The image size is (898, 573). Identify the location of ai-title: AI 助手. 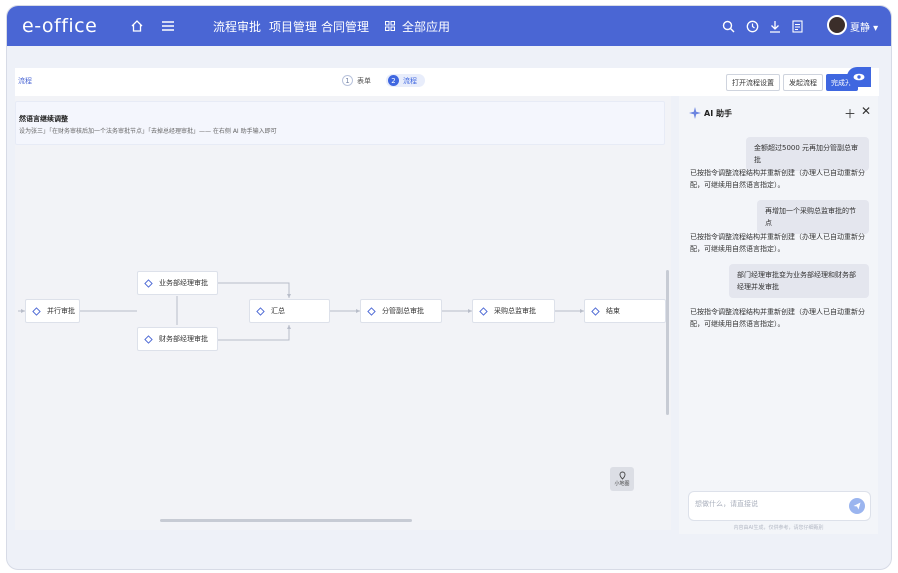
(718, 113).